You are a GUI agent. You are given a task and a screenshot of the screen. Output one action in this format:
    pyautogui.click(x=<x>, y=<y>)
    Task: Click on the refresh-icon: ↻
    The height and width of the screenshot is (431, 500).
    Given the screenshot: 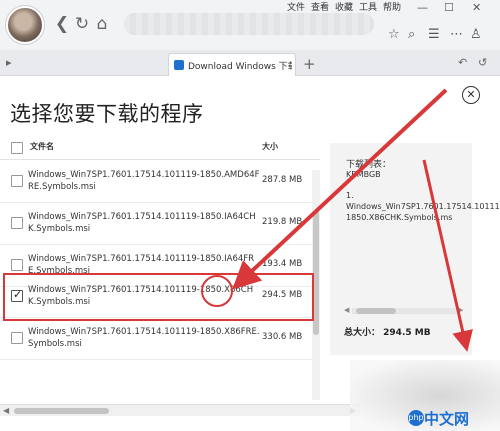 What is the action you would take?
    pyautogui.click(x=82, y=24)
    